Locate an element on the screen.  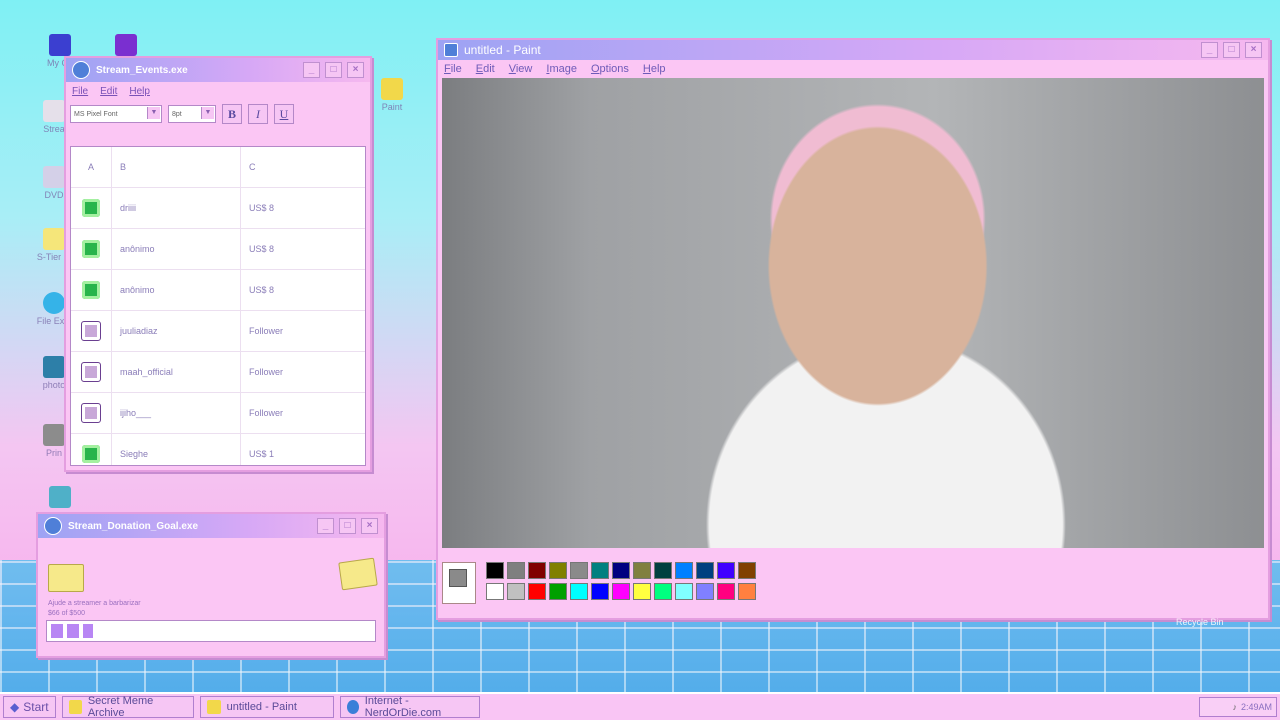
network-icon is located at coordinates (126, 45).